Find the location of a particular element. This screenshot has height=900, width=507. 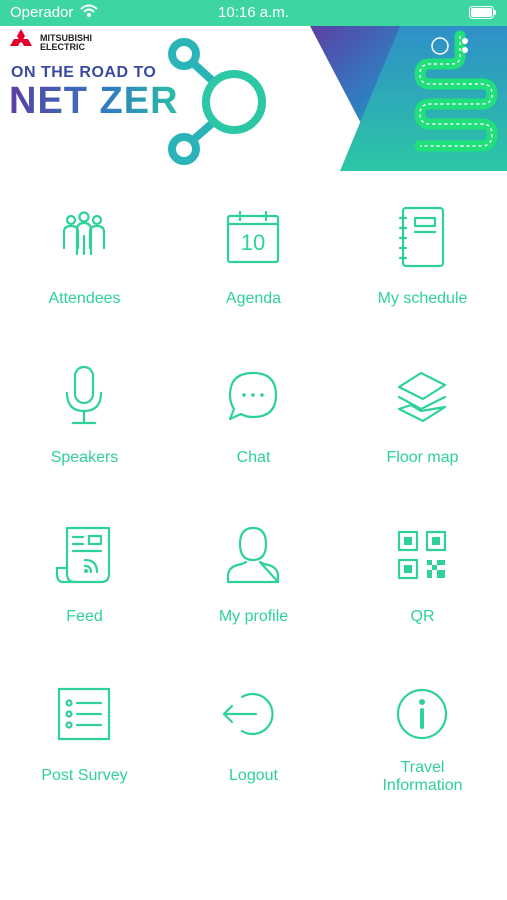

battery-icon is located at coordinates (483, 14).